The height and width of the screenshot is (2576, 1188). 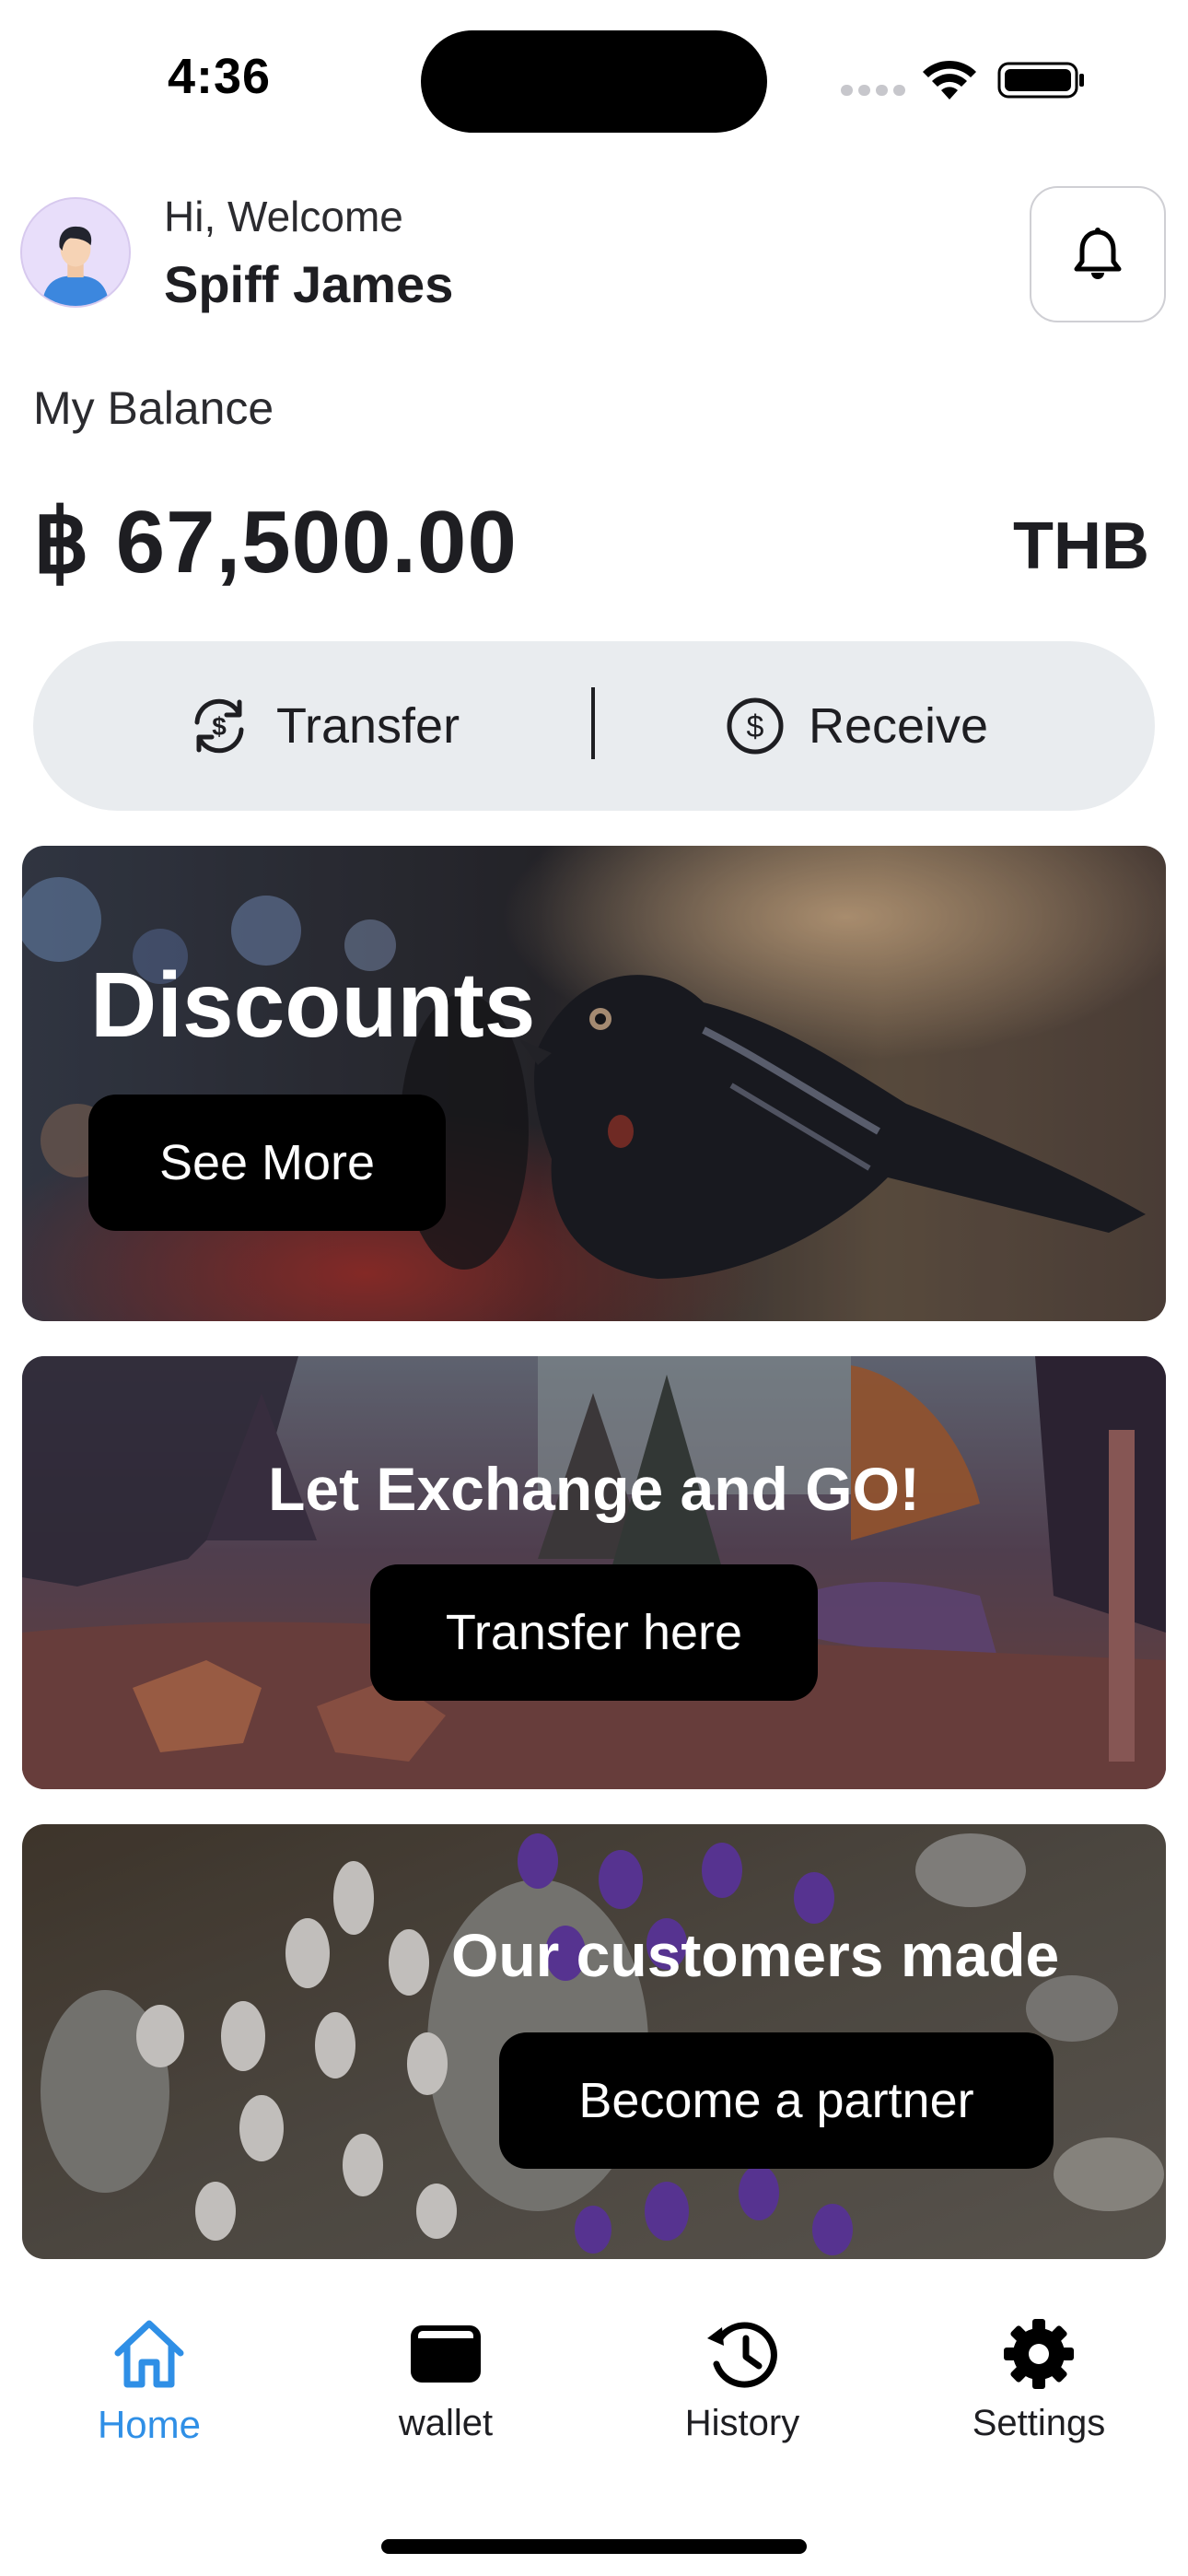 What do you see at coordinates (873, 91) in the screenshot?
I see `cellular-signal-icon` at bounding box center [873, 91].